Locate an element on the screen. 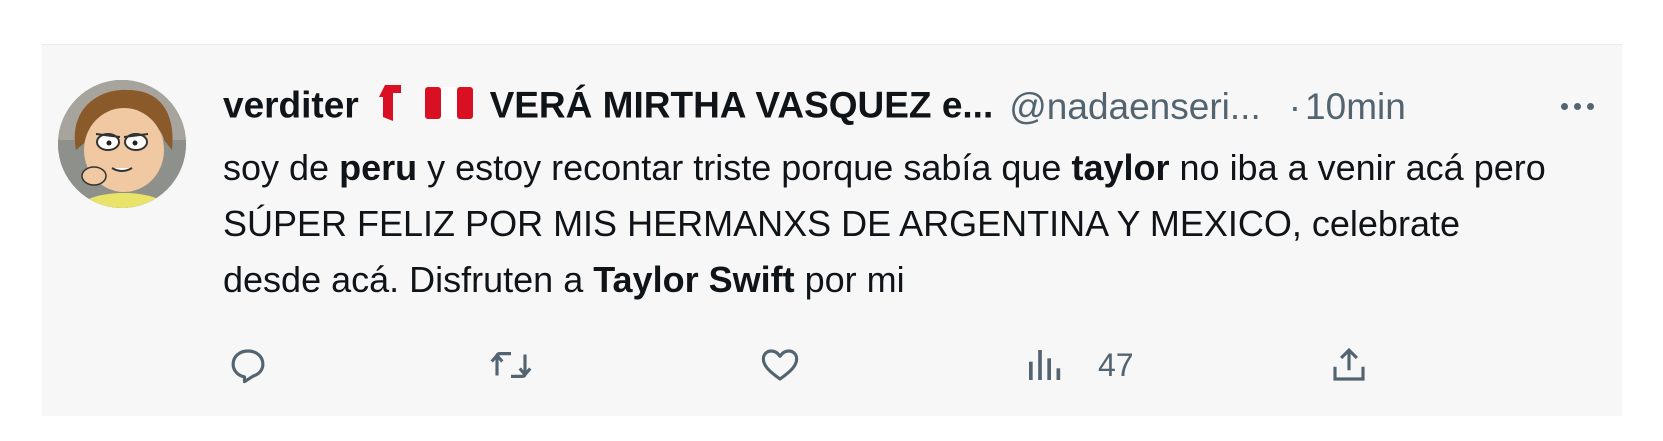 This screenshot has width=1663, height=441. like-icon is located at coordinates (780, 365).